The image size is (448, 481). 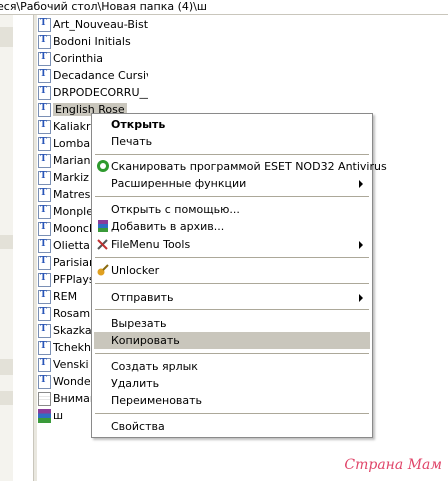 What do you see at coordinates (232, 400) in the screenshot?
I see `menu-item-rename: Переименовать` at bounding box center [232, 400].